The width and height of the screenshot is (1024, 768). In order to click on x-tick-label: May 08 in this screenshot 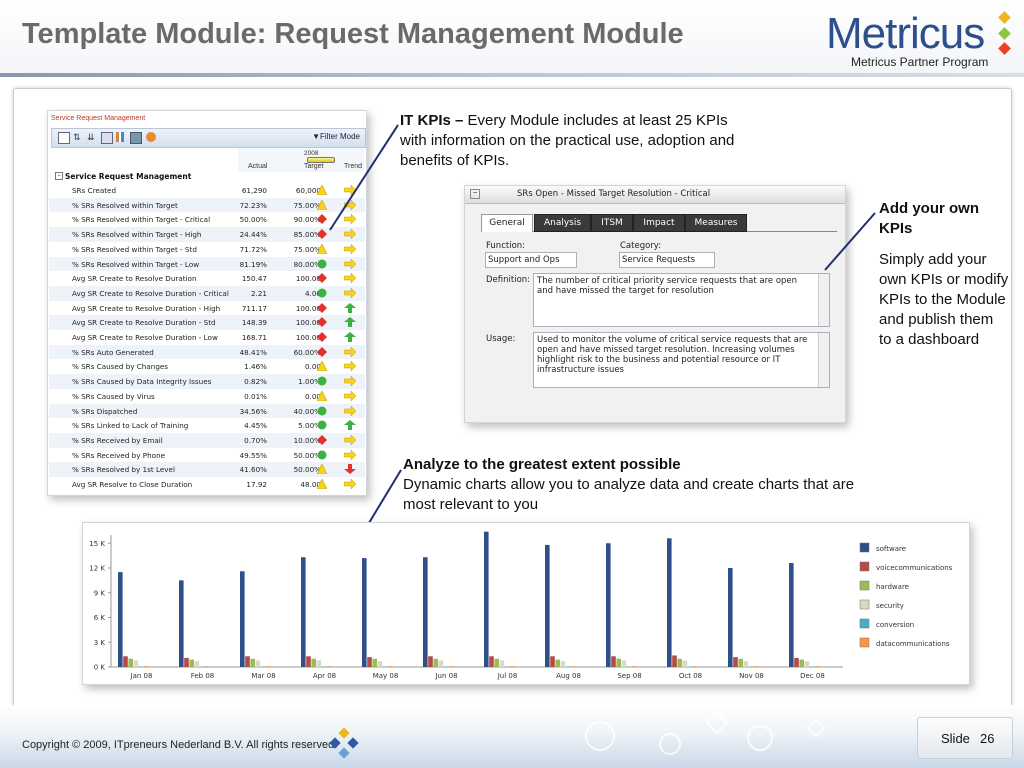, I will do `click(386, 676)`.